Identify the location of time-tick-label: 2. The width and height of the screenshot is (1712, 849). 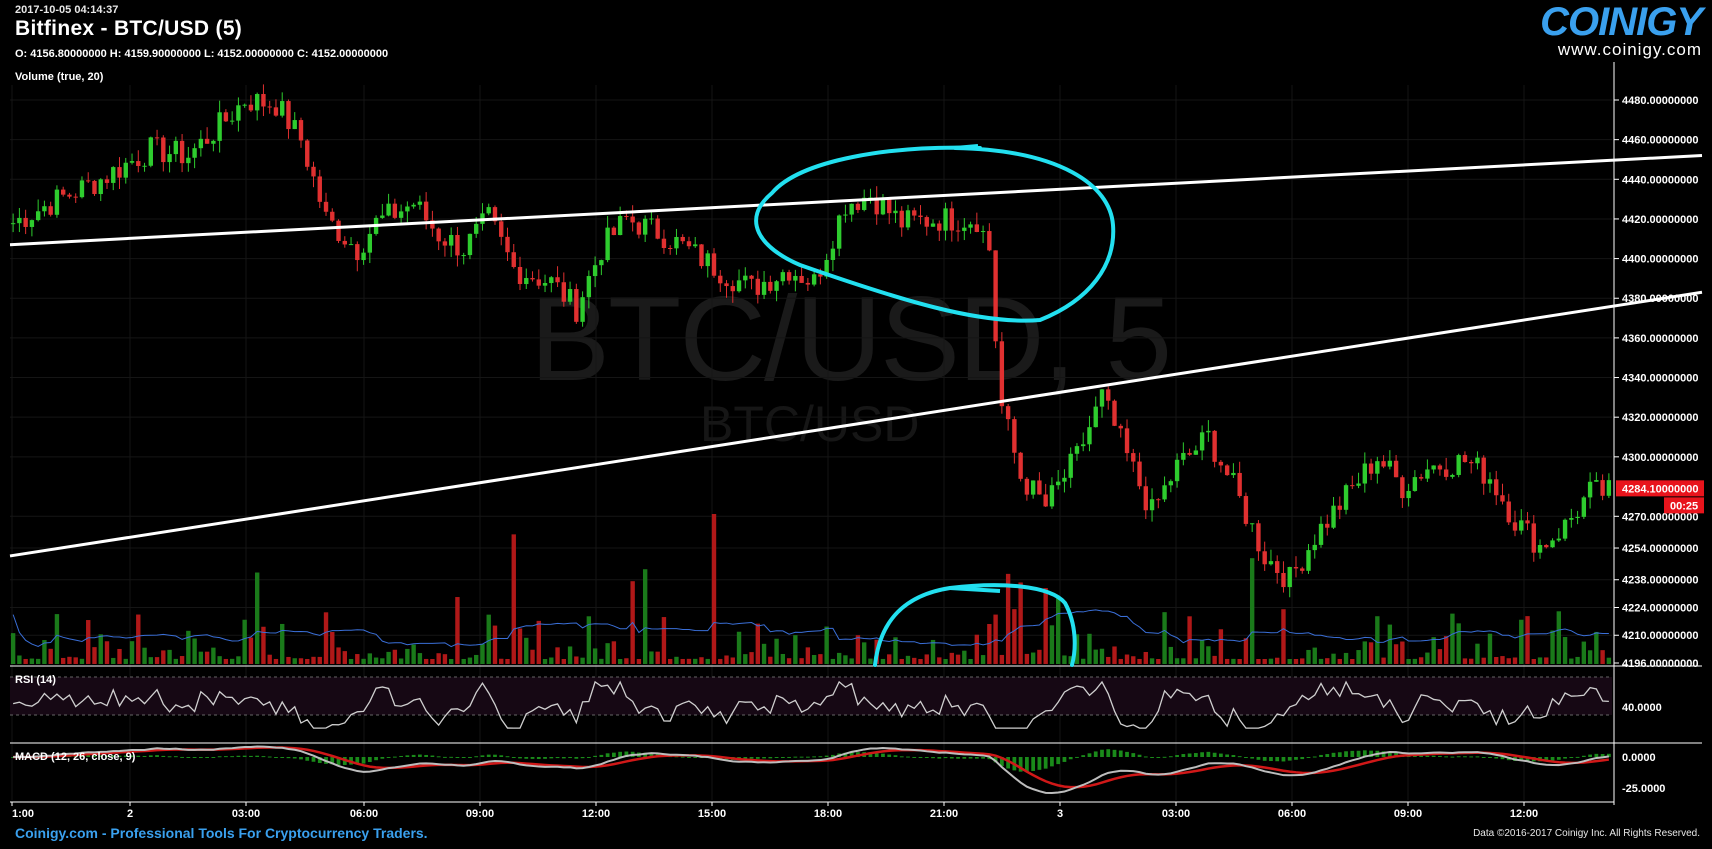
(130, 814).